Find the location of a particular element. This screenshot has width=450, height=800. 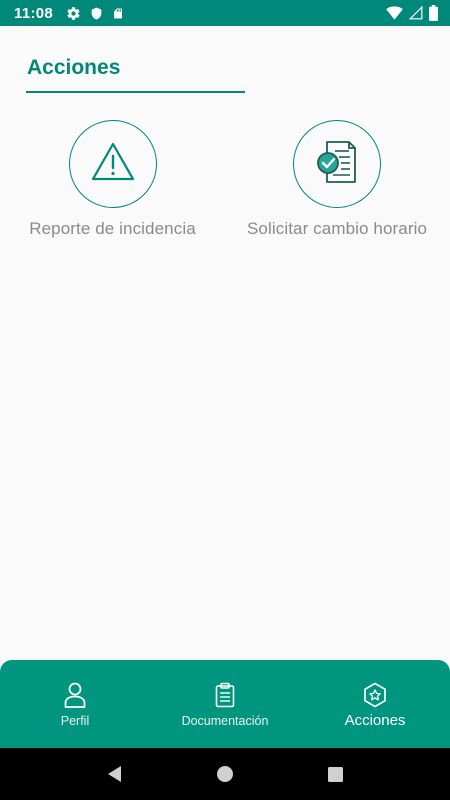

star-badge-icon is located at coordinates (375, 695).